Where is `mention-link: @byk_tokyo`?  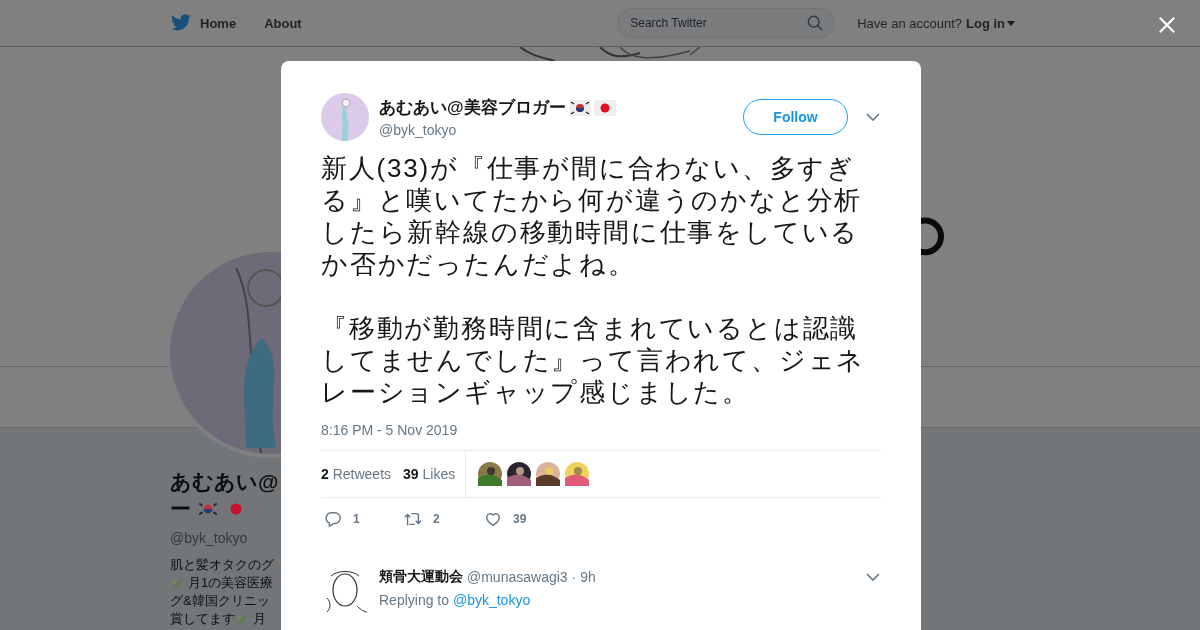 mention-link: @byk_tokyo is located at coordinates (491, 600).